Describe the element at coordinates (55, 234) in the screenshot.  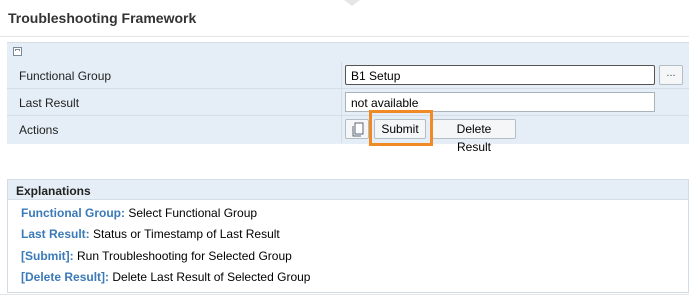
I see `explanation-key: Last Result:` at that location.